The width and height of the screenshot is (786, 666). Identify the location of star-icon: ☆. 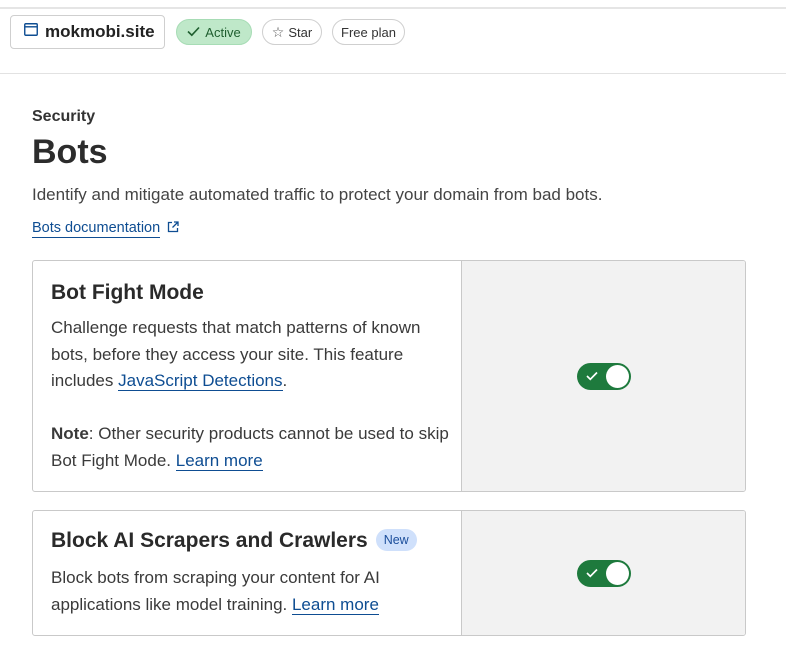
(278, 31).